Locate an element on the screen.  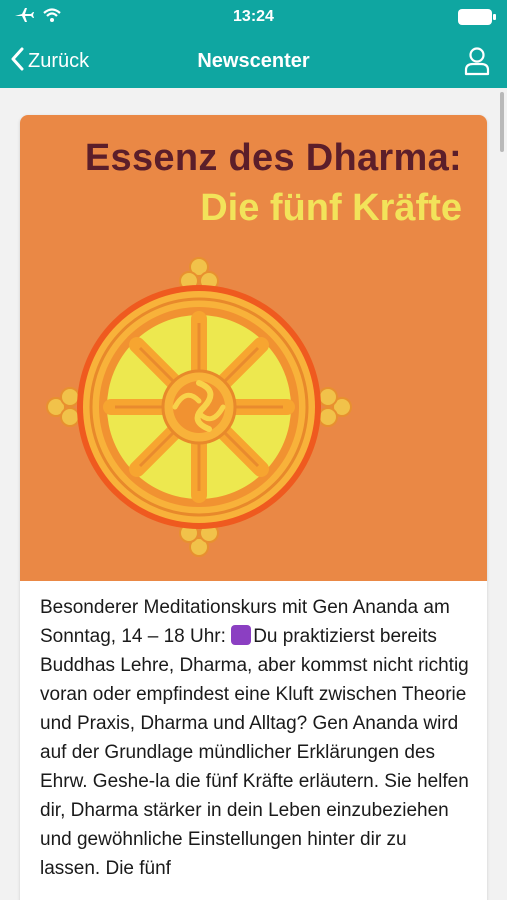
page-title: Newscenter is located at coordinates (253, 61).